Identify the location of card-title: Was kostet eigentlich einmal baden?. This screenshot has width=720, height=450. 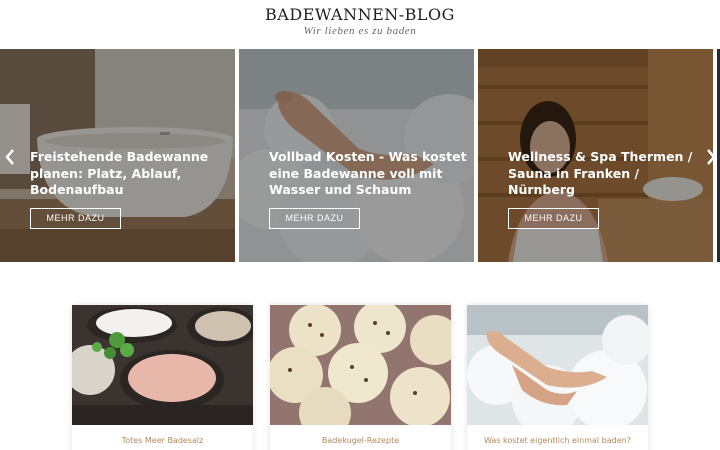
(557, 440).